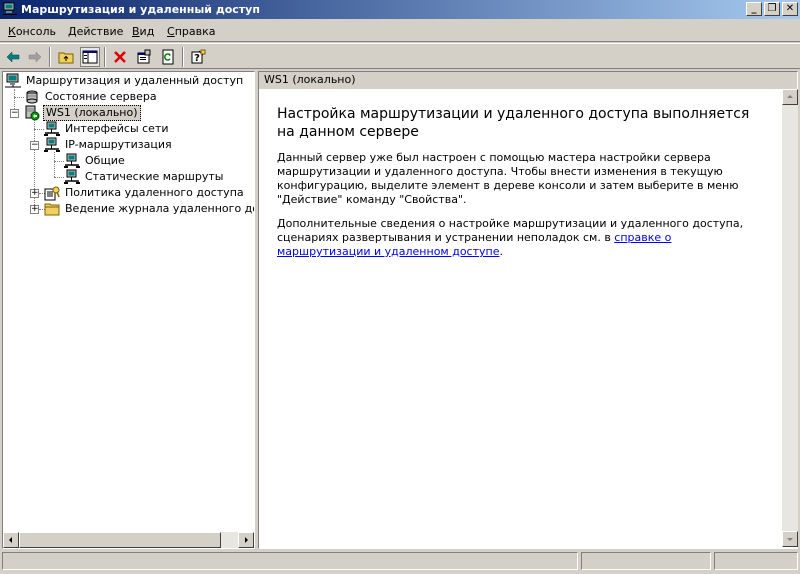 Image resolution: width=800 pixels, height=574 pixels. Describe the element at coordinates (52, 209) in the screenshot. I see `folder-icon` at that location.